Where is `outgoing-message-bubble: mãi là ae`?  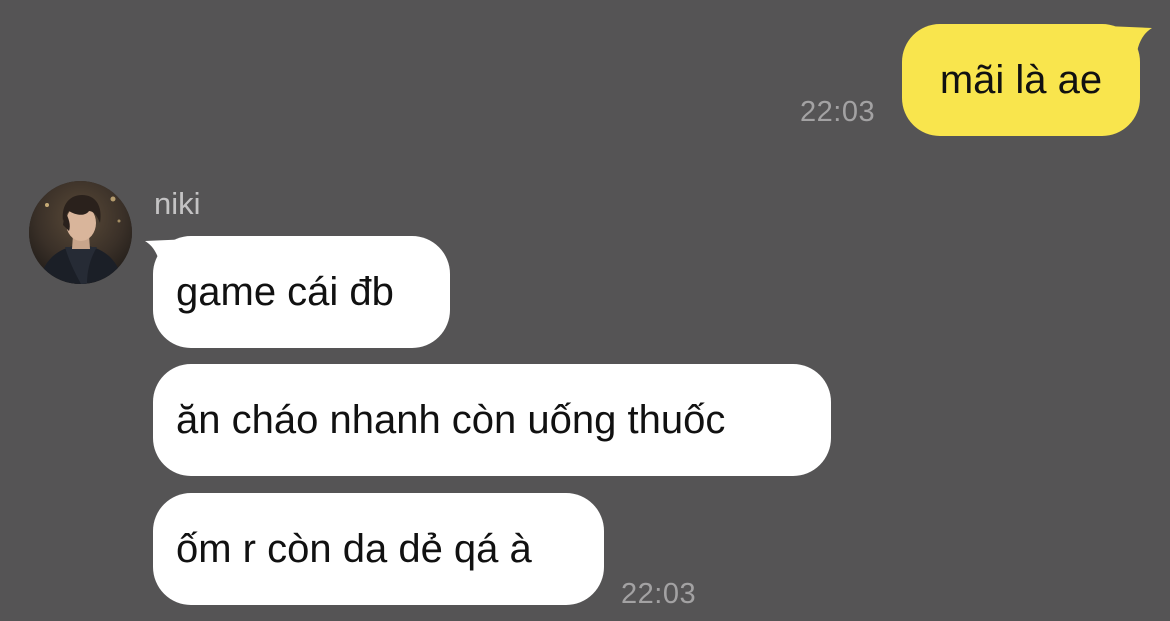
outgoing-message-bubble: mãi là ae is located at coordinates (1021, 80).